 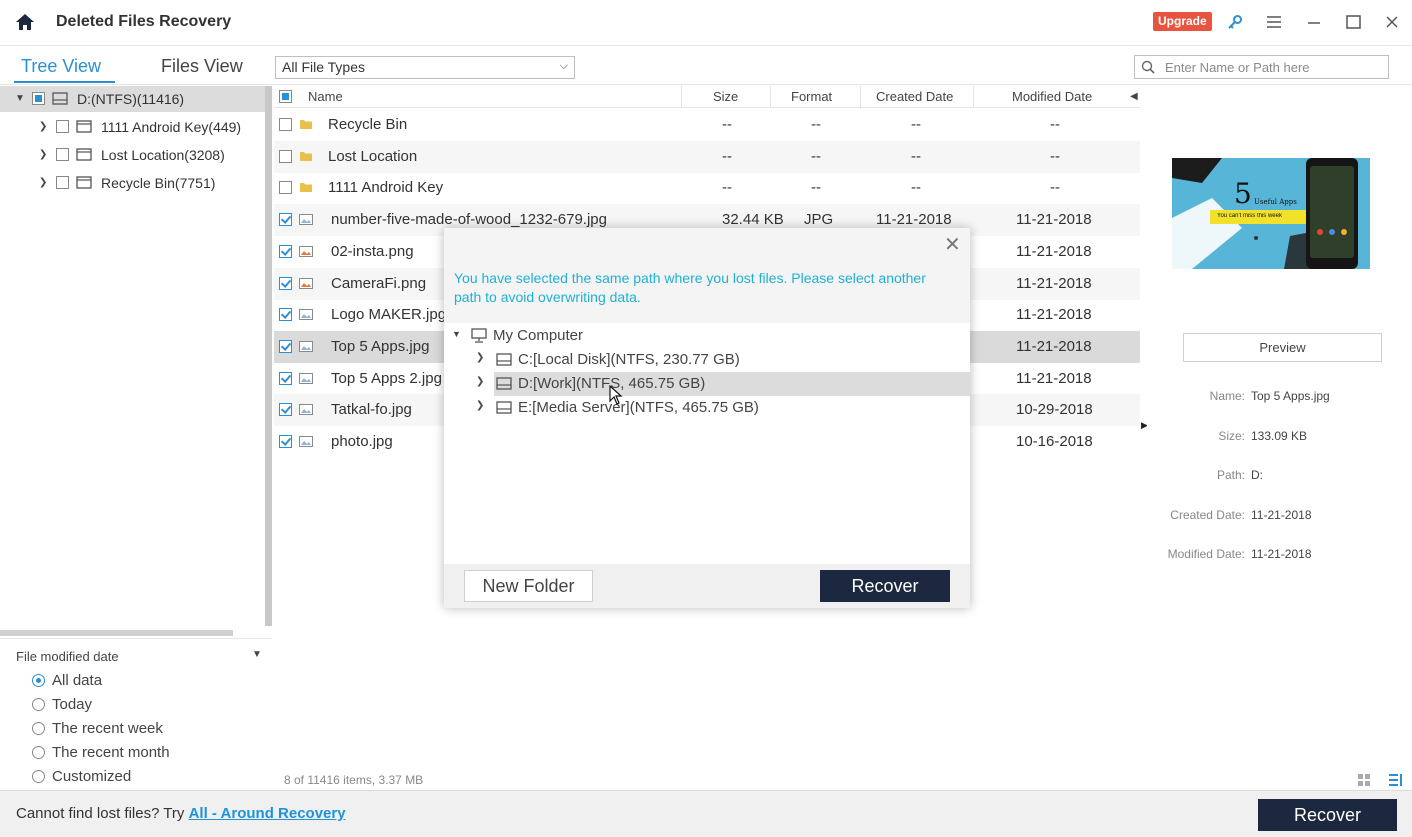 I want to click on tree-vertical-scrollbar, so click(x=268, y=356).